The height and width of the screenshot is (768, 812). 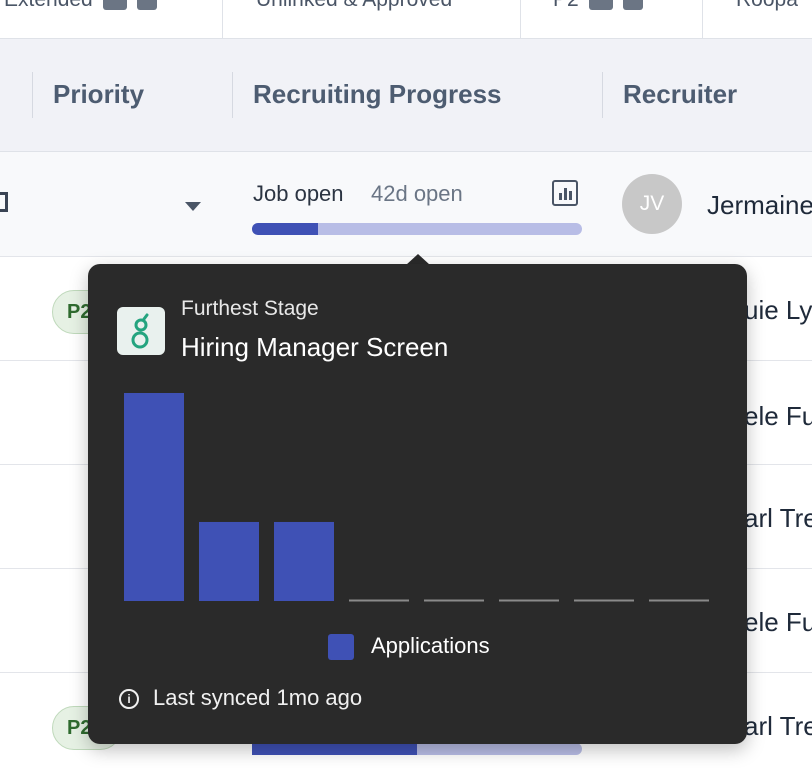 I want to click on table-row: Job open 42d open JV Jermaine, so click(x=406, y=204).